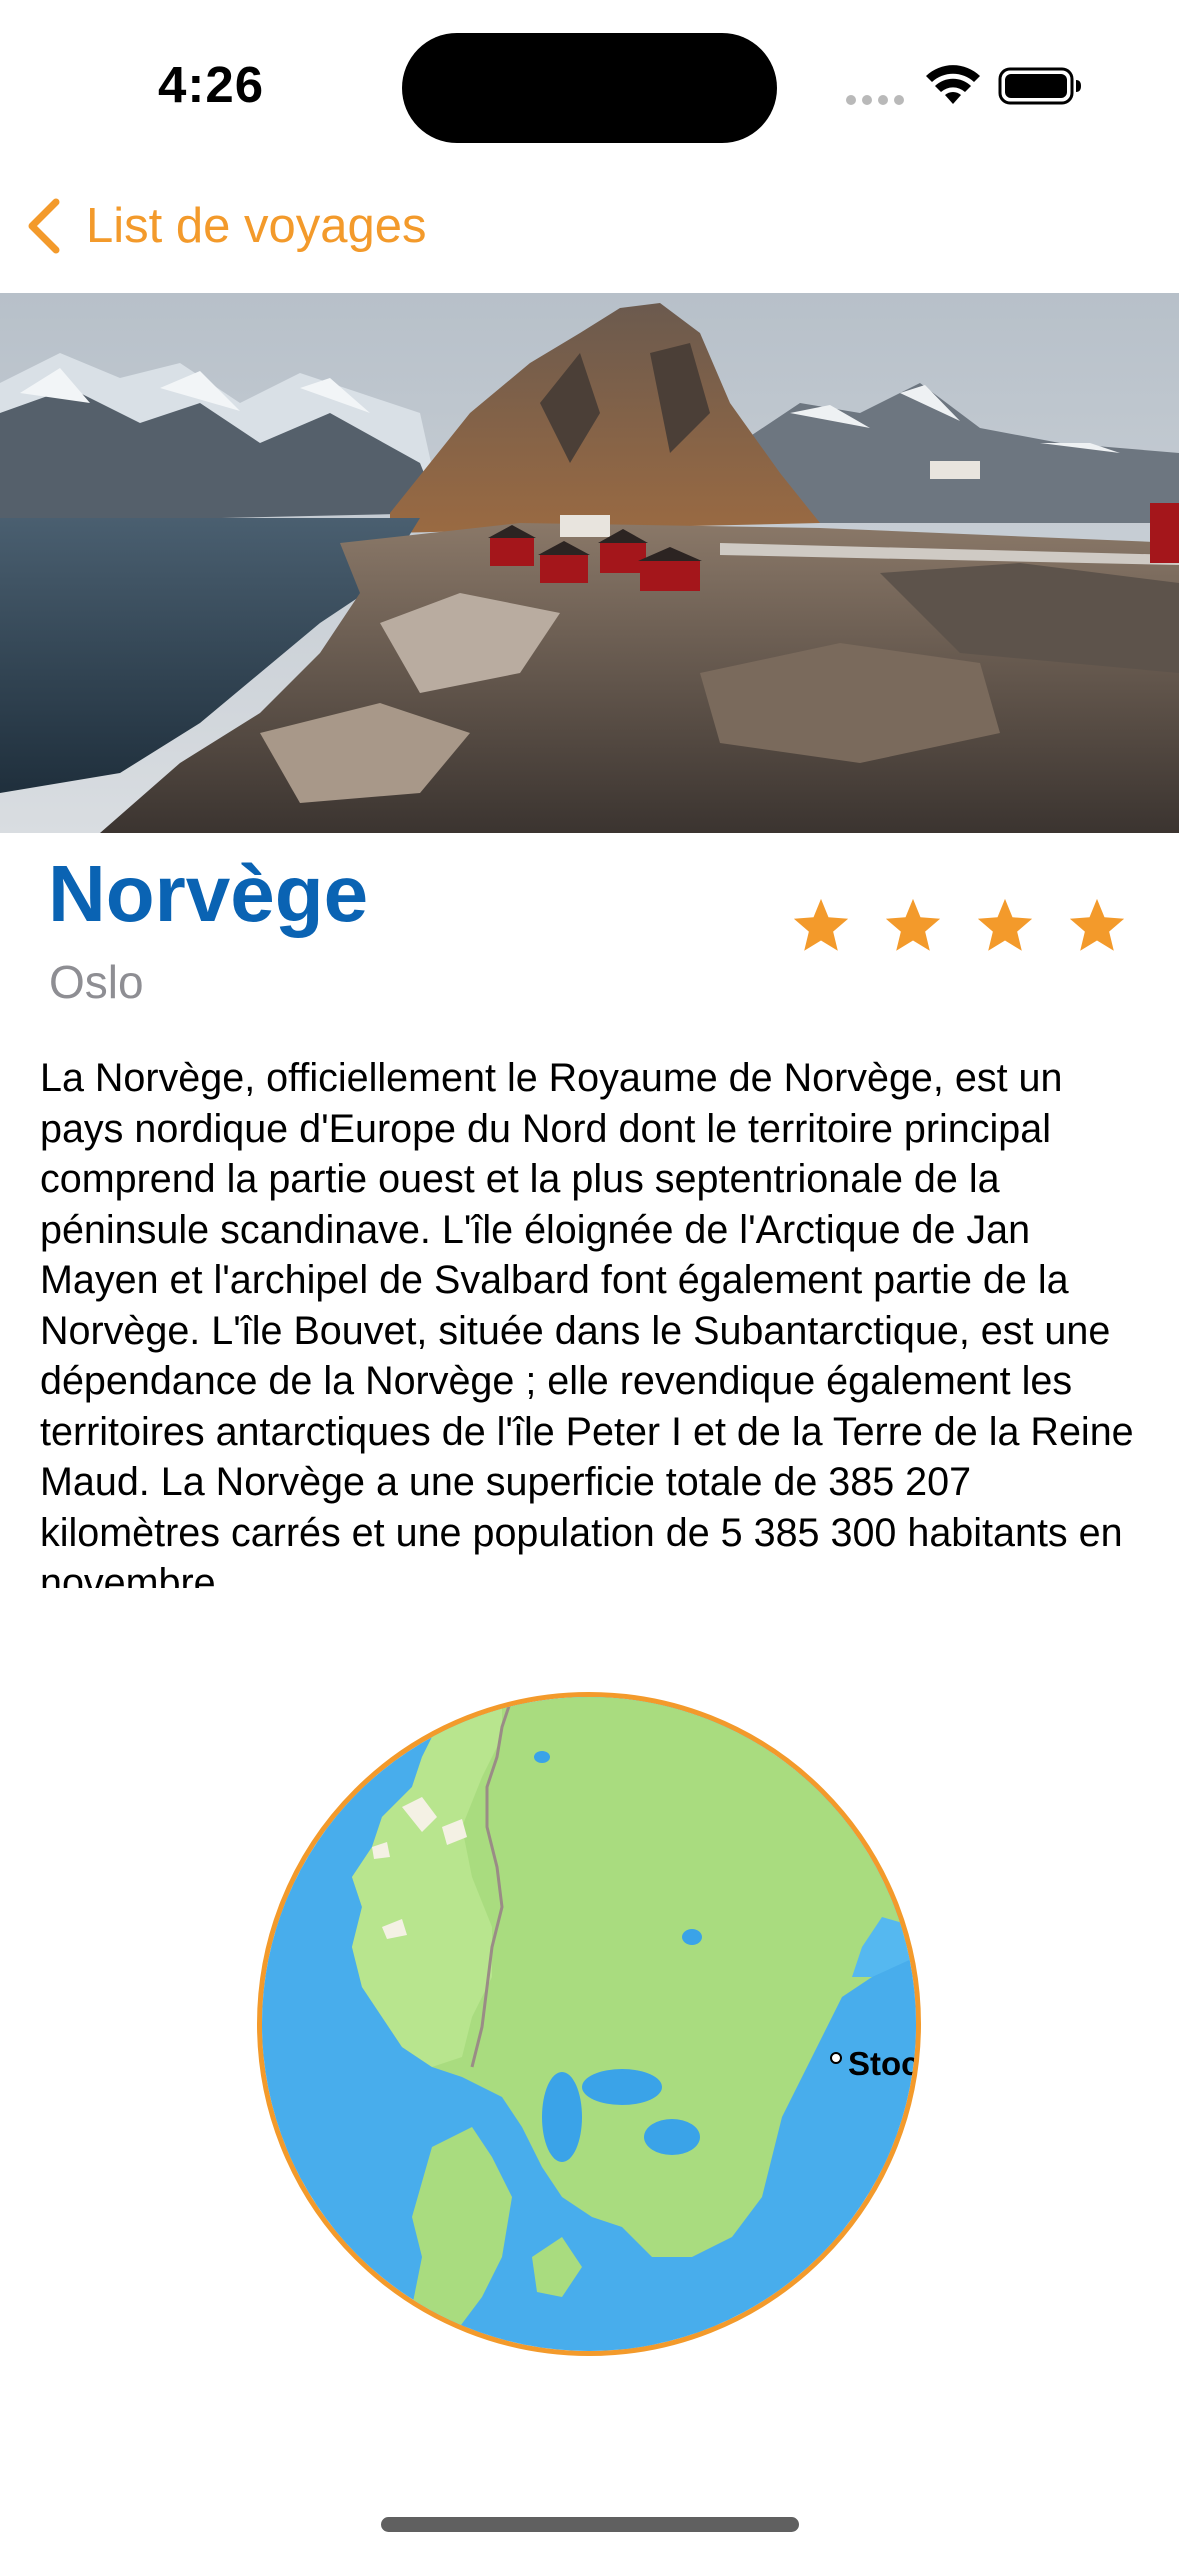  I want to click on chevron-left-icon, so click(44, 226).